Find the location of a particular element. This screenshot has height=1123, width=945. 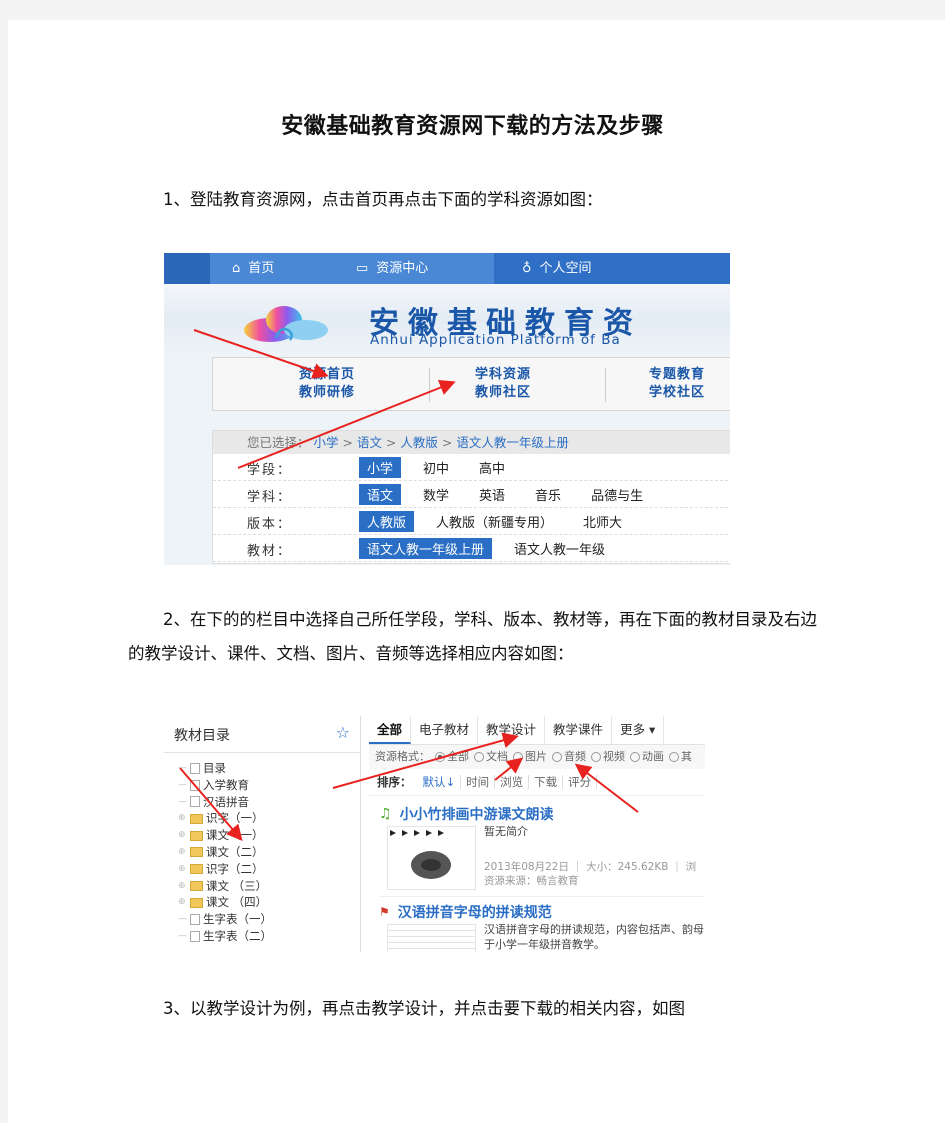

tree-node-label: 入学教育 is located at coordinates (226, 784).